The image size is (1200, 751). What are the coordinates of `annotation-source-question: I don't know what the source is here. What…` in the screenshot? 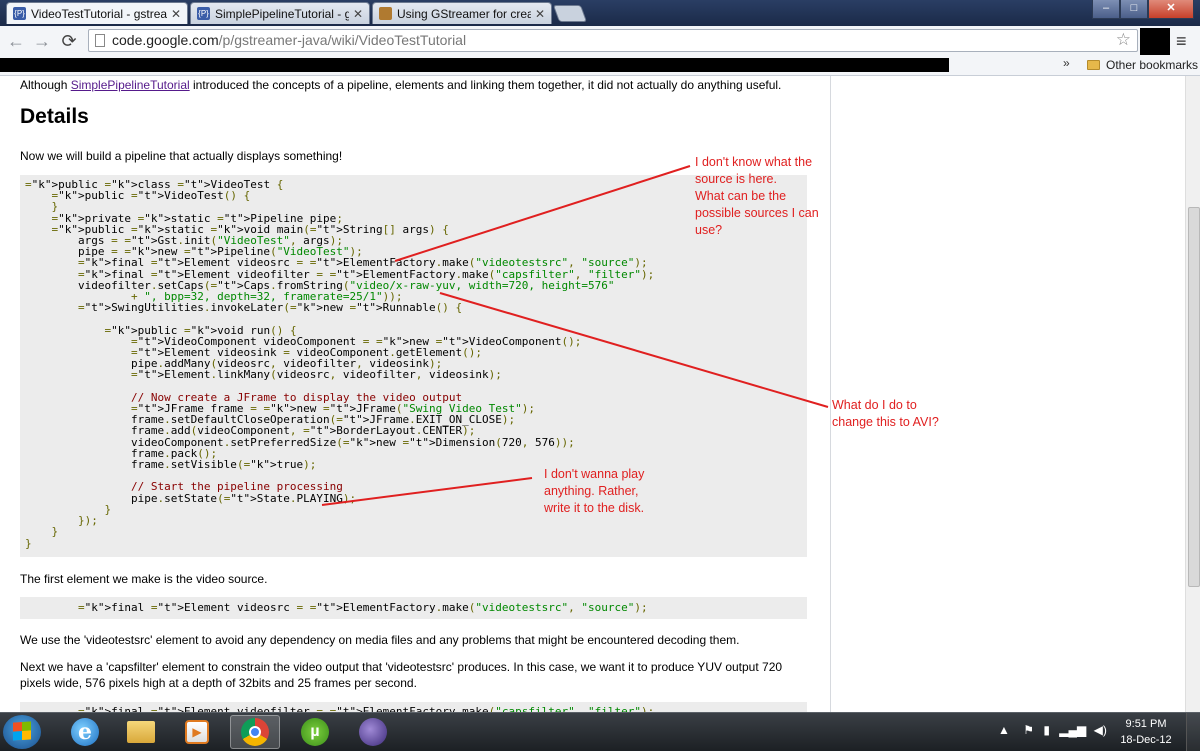 It's located at (757, 196).